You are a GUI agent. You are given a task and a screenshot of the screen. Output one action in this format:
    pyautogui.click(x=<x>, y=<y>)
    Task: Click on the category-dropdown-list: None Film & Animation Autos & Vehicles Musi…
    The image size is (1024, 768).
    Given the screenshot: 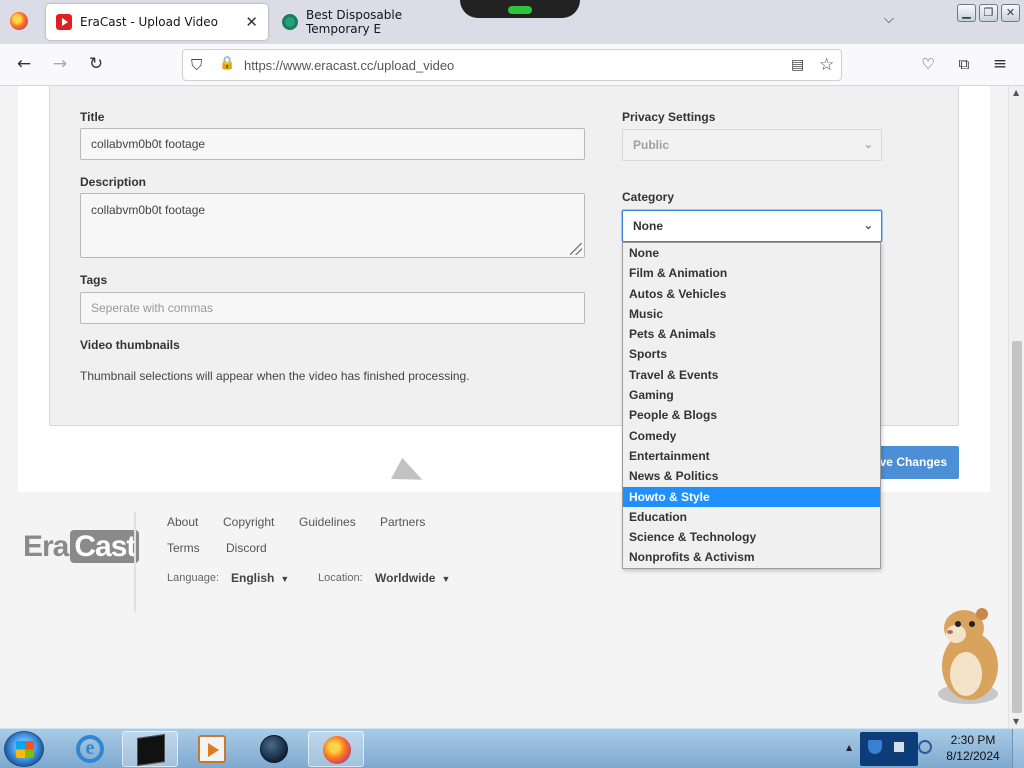 What is the action you would take?
    pyautogui.click(x=751, y=405)
    